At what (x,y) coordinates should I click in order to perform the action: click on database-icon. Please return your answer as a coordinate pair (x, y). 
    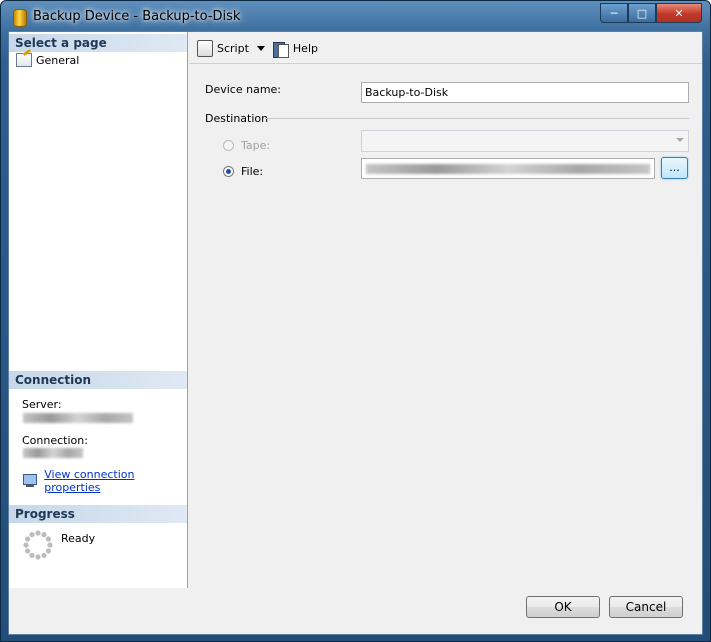
    Looking at the image, I should click on (20, 18).